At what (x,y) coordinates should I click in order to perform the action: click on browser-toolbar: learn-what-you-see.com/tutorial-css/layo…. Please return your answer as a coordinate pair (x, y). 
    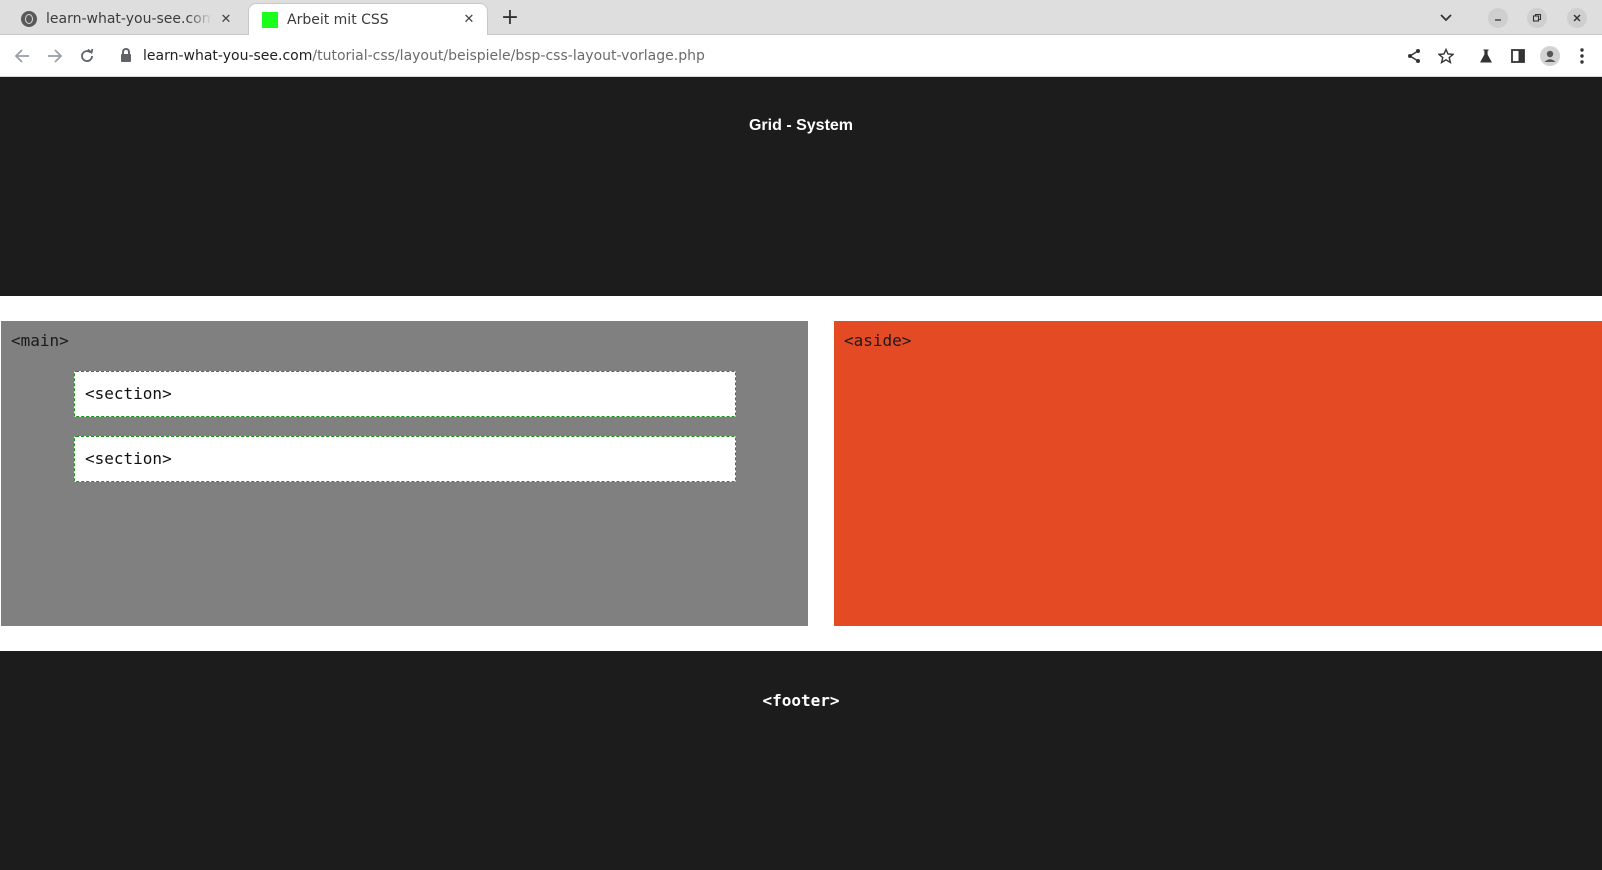
    Looking at the image, I should click on (801, 56).